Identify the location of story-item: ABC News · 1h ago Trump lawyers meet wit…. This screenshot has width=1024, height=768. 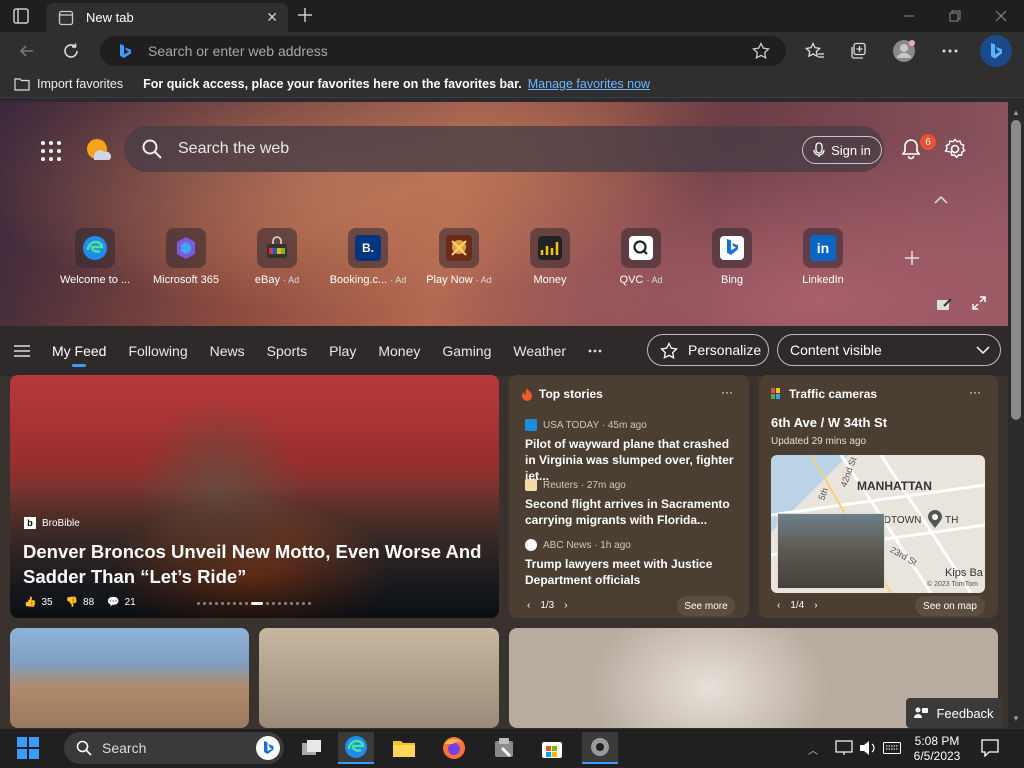
(631, 563).